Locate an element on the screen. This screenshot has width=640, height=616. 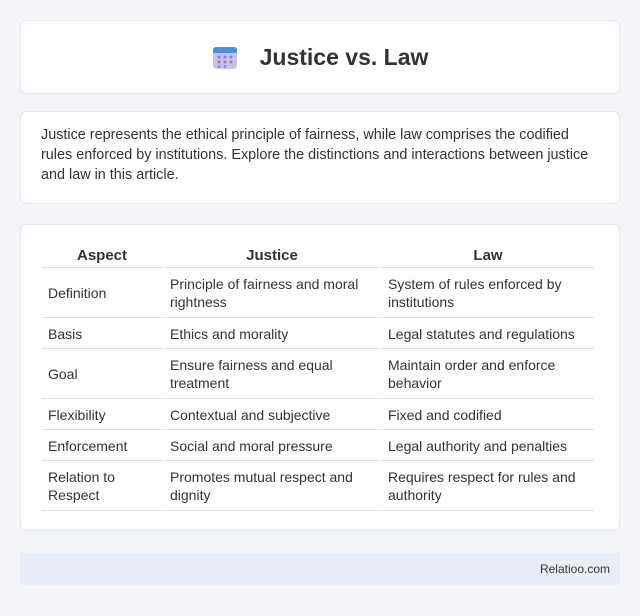
table-cell: Contextual and subjective is located at coordinates (272, 414).